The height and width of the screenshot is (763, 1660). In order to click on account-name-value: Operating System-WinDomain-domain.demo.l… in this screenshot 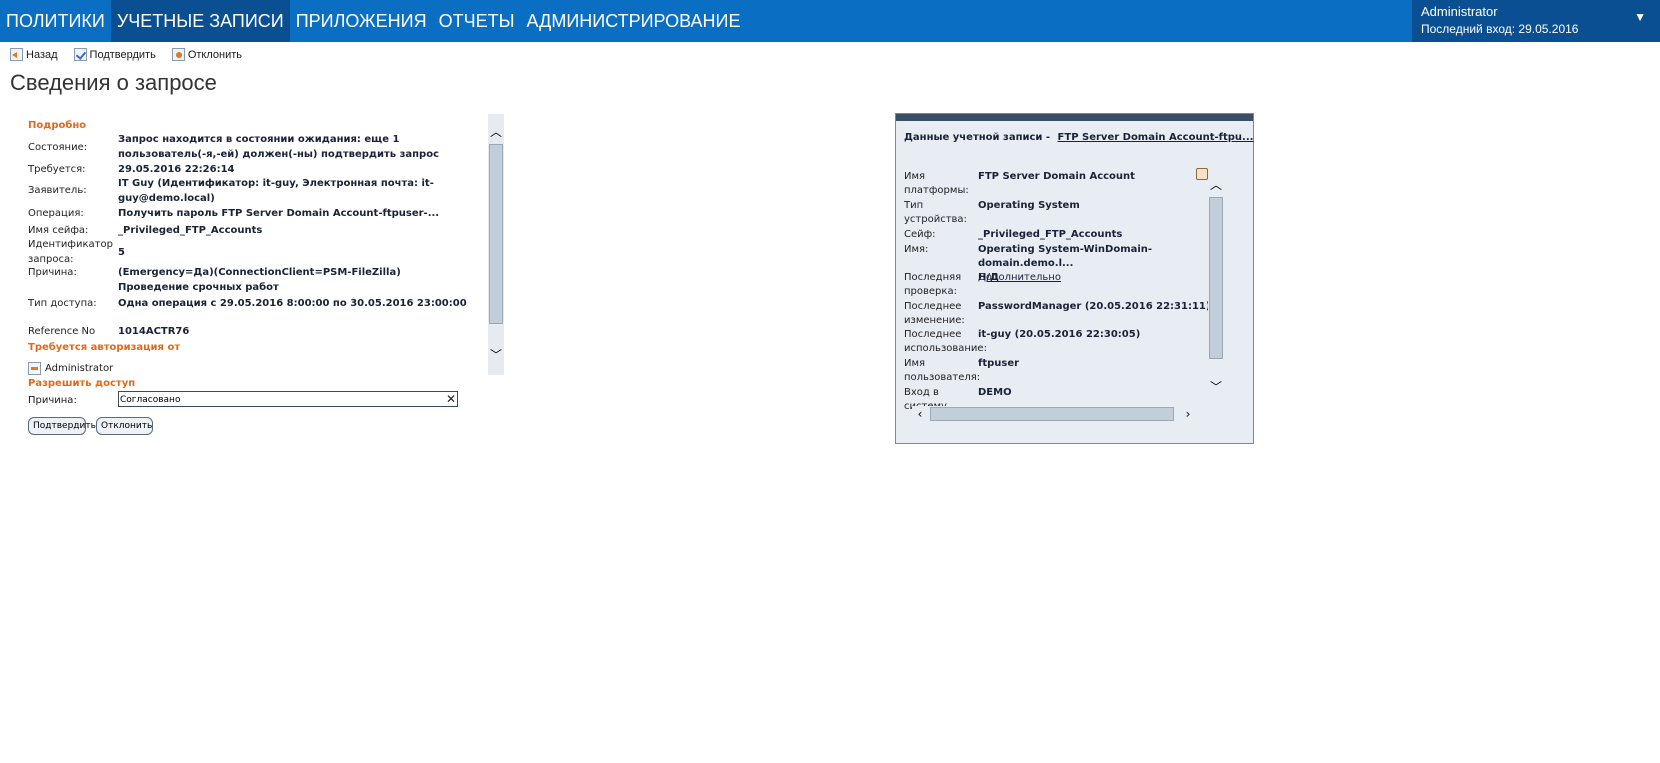, I will do `click(1065, 256)`.